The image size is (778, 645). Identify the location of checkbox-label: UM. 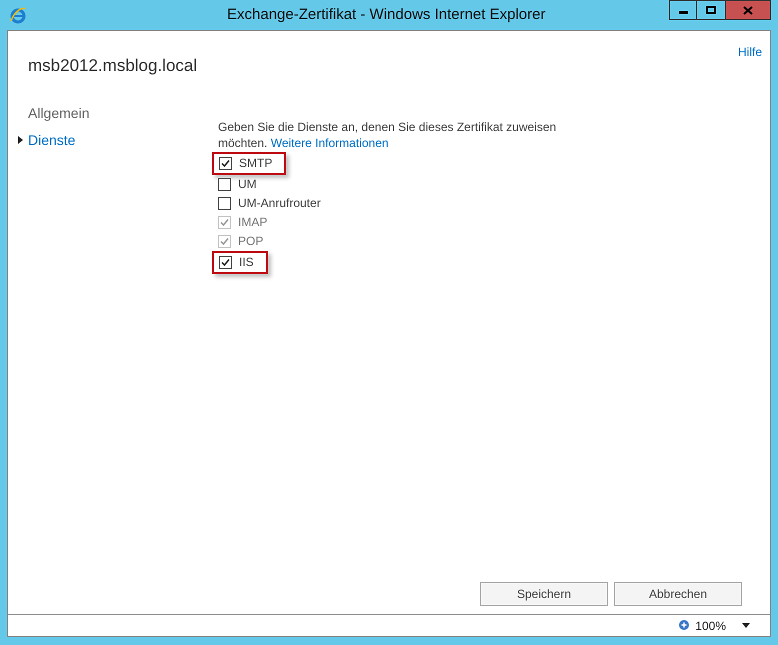
(247, 184).